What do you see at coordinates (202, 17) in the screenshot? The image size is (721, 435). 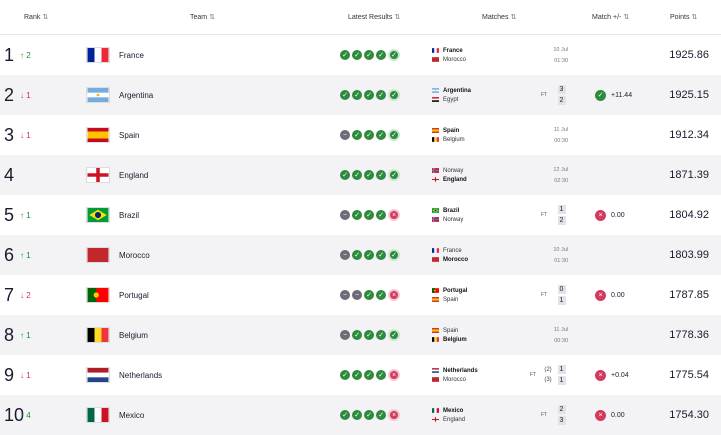 I see `team-header: Team ⇅` at bounding box center [202, 17].